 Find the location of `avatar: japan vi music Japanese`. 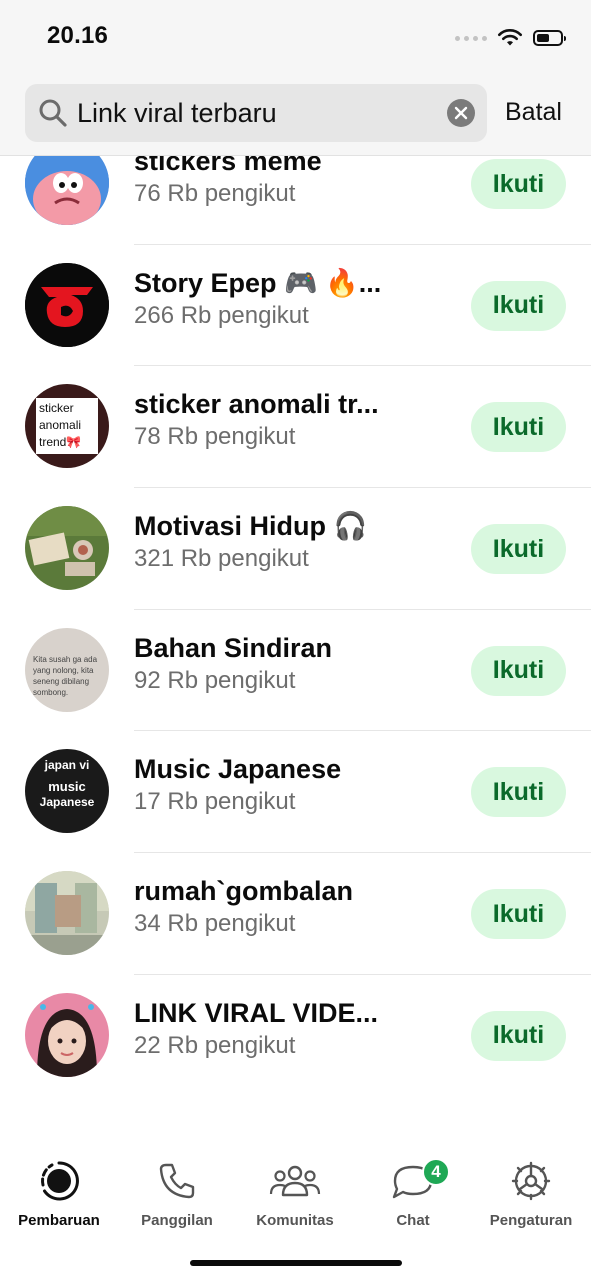

avatar: japan vi music Japanese is located at coordinates (67, 791).